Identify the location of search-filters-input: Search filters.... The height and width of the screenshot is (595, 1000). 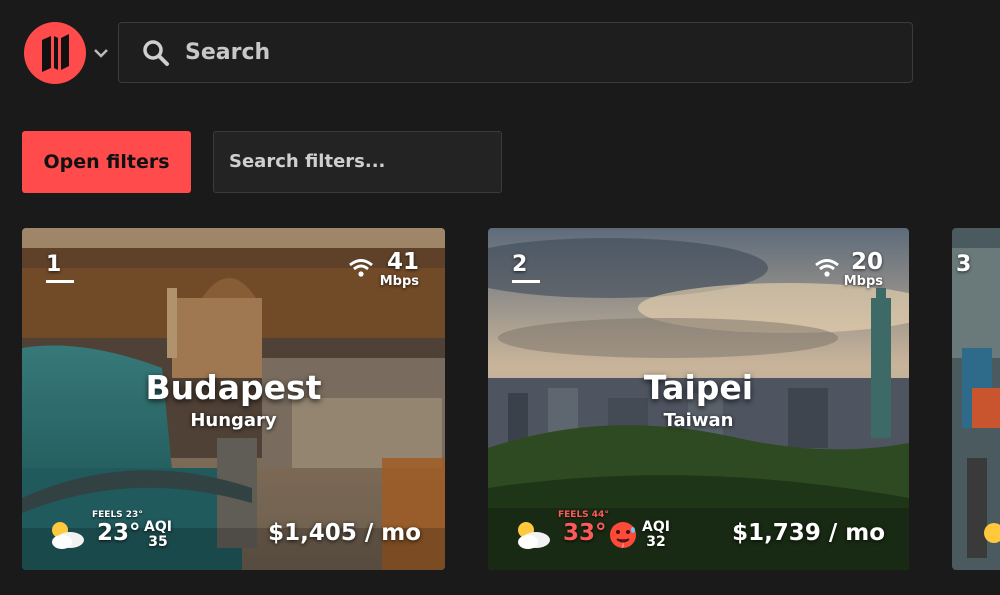
(357, 162).